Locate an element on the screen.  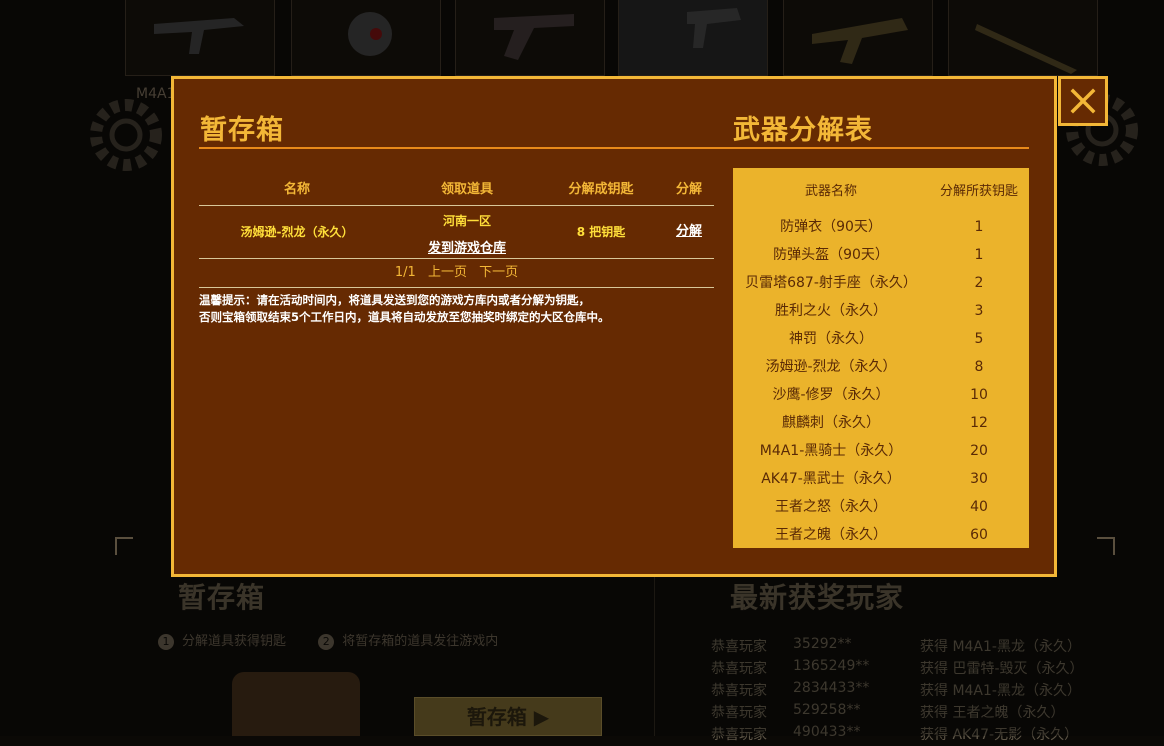
weapon-key-count: 2 is located at coordinates (979, 283).